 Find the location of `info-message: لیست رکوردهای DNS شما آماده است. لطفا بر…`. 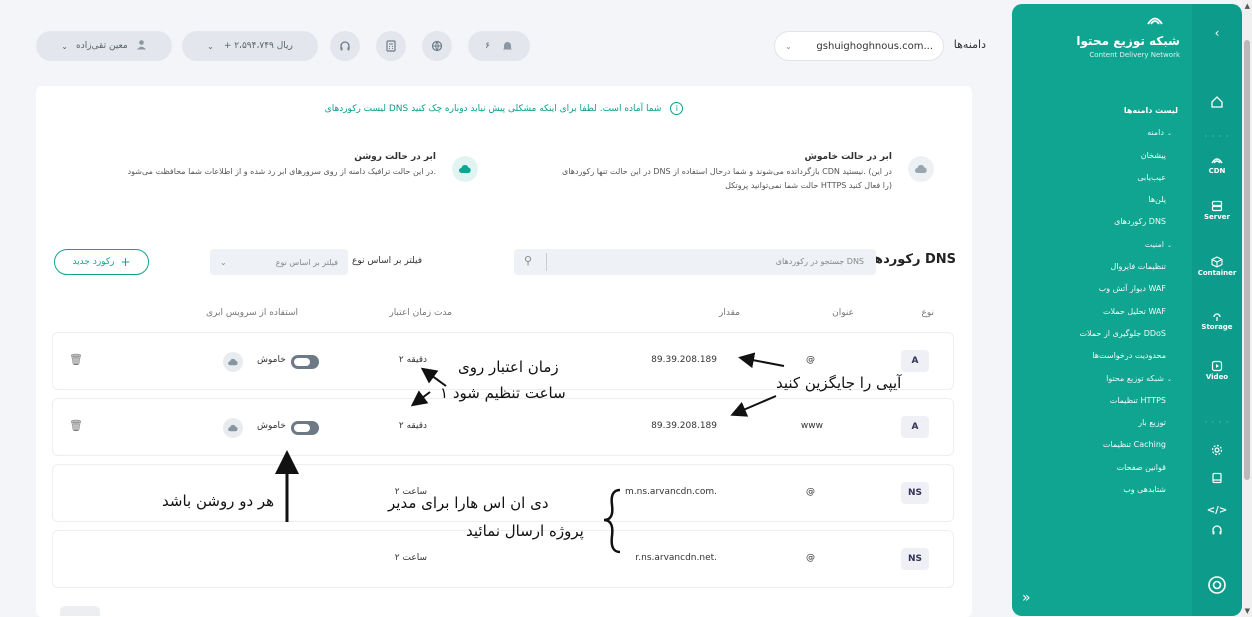

info-message: لیست رکوردهای DNS شما آماده است. لطفا بر… is located at coordinates (493, 109).